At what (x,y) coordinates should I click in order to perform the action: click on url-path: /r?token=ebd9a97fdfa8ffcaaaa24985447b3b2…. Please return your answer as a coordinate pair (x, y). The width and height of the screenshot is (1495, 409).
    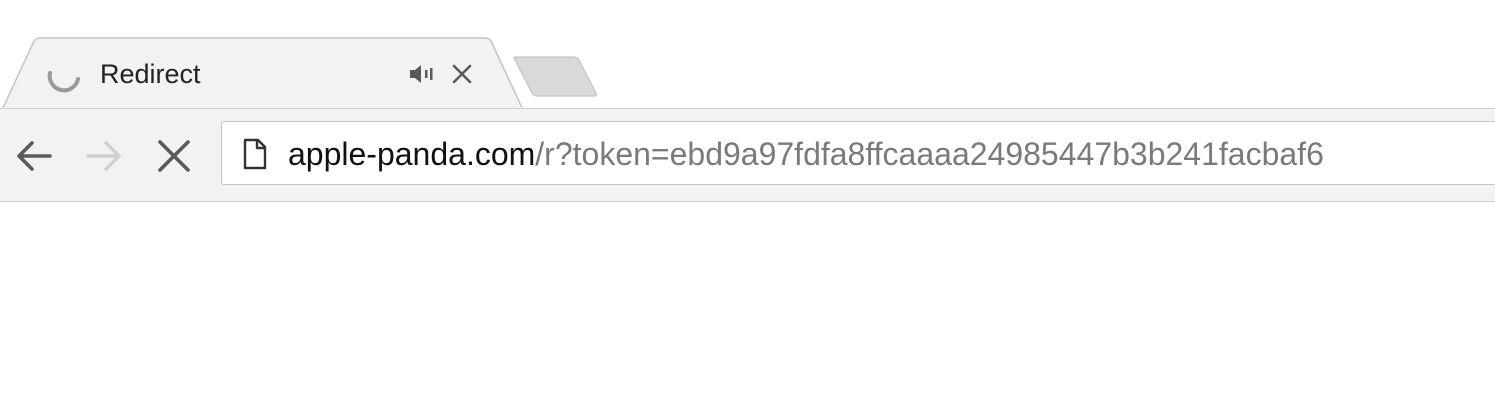
    Looking at the image, I should click on (929, 154).